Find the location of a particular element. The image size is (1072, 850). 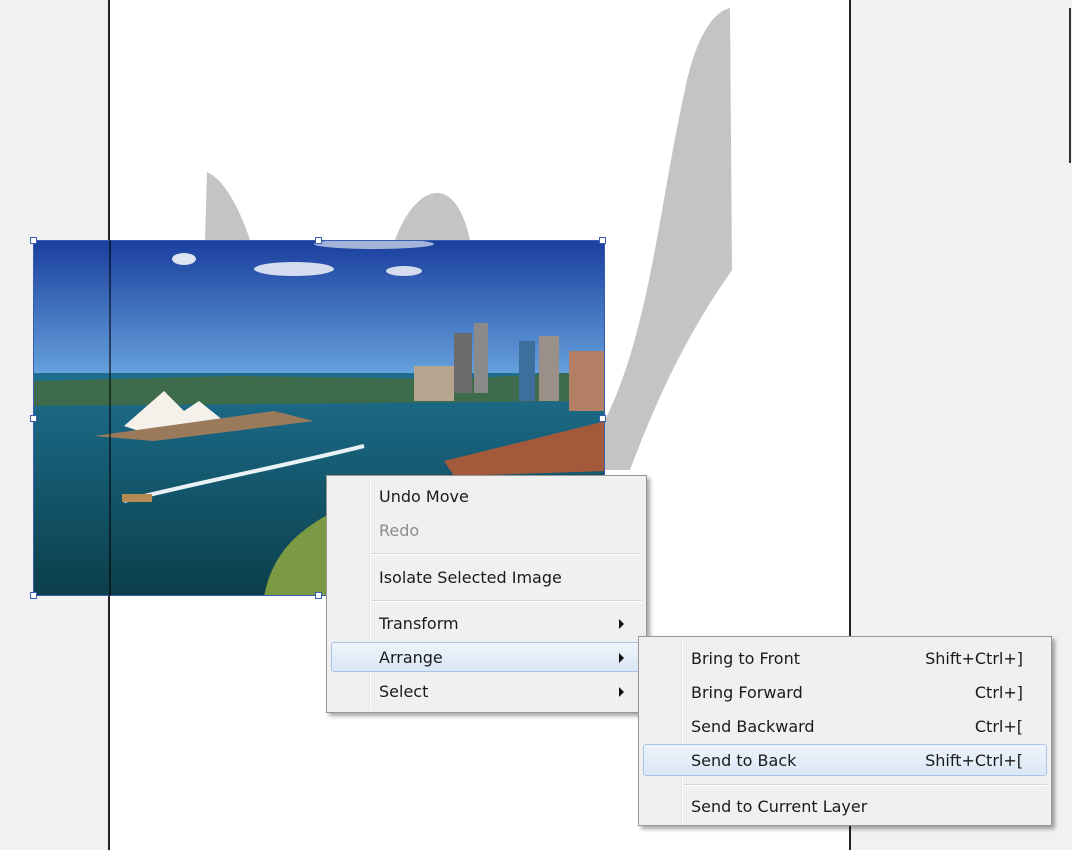

menu-item-undo-move: Undo Move is located at coordinates (486, 496).